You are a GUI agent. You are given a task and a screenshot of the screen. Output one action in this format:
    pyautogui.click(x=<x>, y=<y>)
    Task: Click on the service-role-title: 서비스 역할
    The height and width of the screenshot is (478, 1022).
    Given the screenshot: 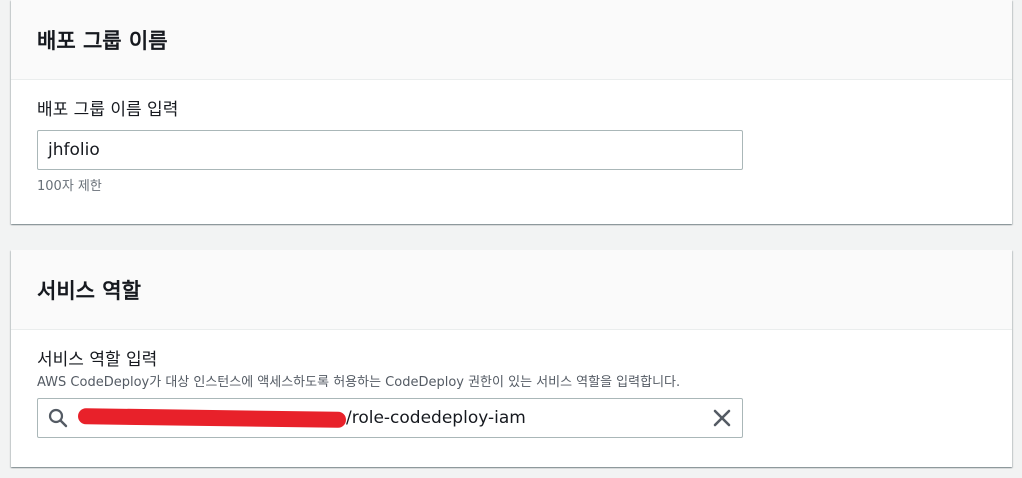 What is the action you would take?
    pyautogui.click(x=89, y=290)
    